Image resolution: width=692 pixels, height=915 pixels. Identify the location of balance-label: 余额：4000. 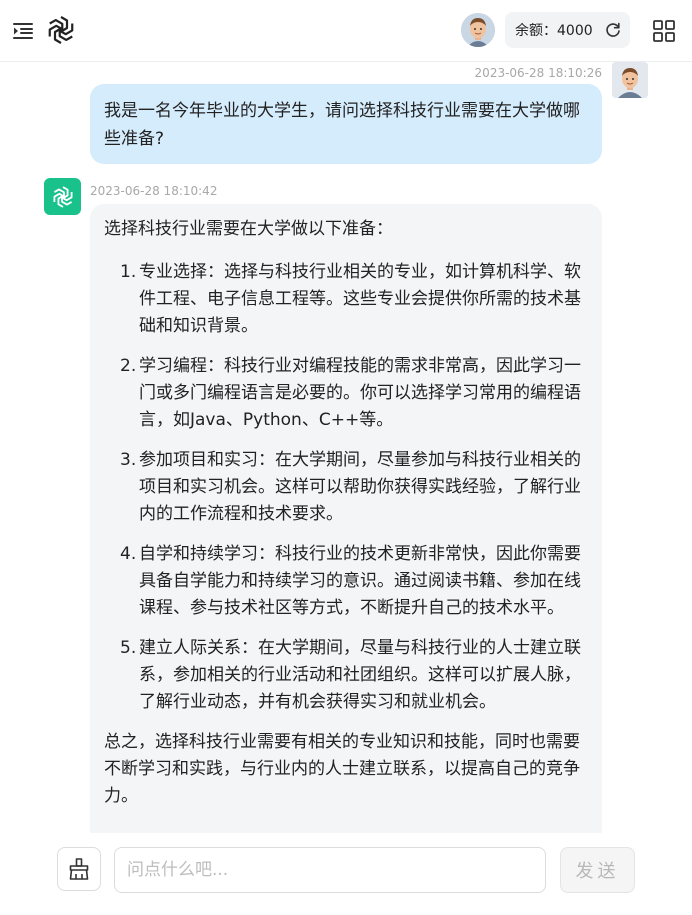
(554, 31).